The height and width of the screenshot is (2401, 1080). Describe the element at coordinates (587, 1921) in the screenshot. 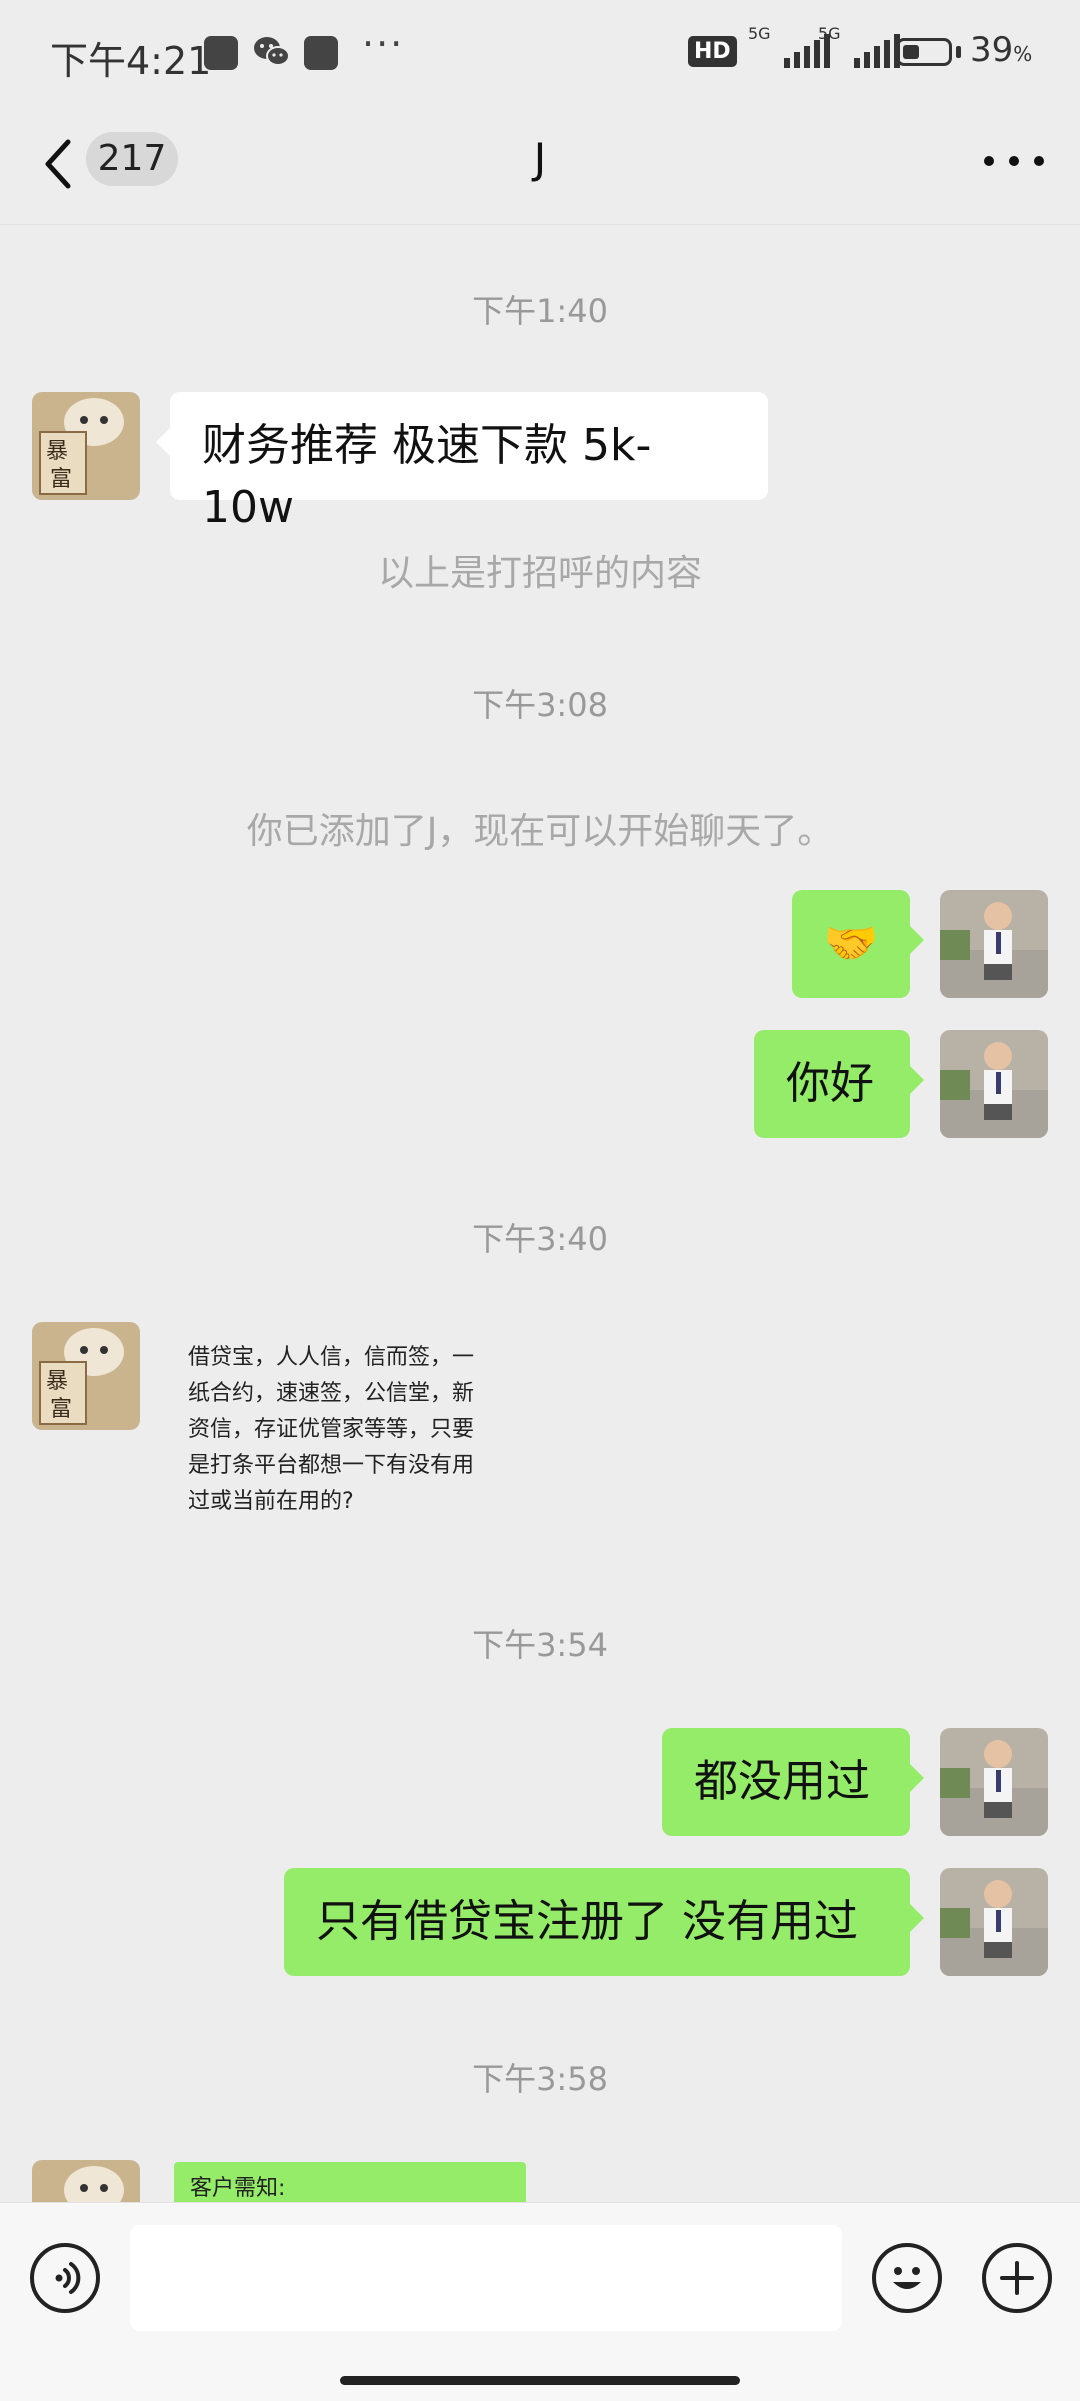

I see `message-text: 只有借贷宝注册了 没有用过` at that location.